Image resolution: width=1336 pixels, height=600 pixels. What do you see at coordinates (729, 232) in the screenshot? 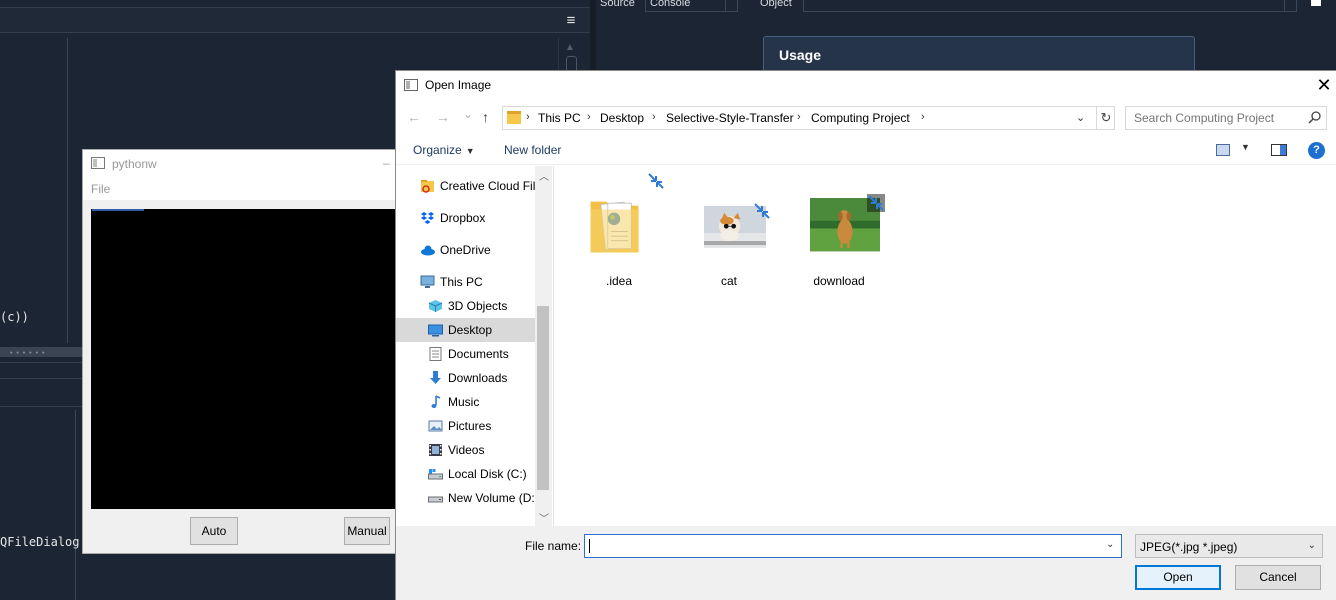
I see `file-item-cat: cat` at bounding box center [729, 232].